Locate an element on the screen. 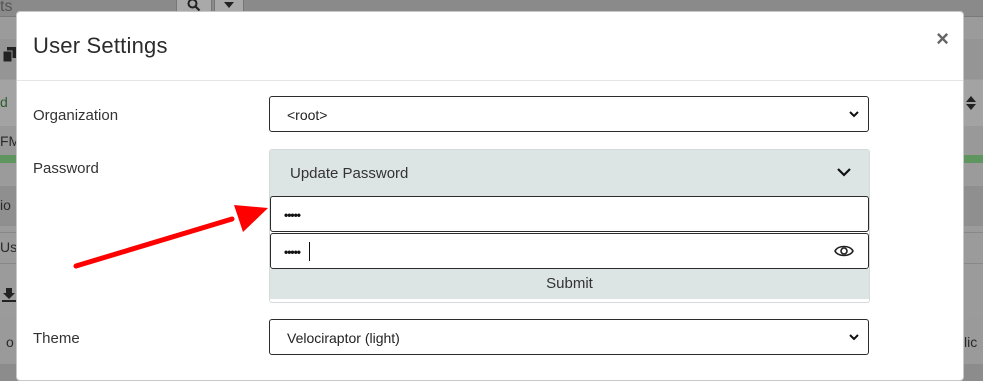  search-icon is located at coordinates (194, 6).